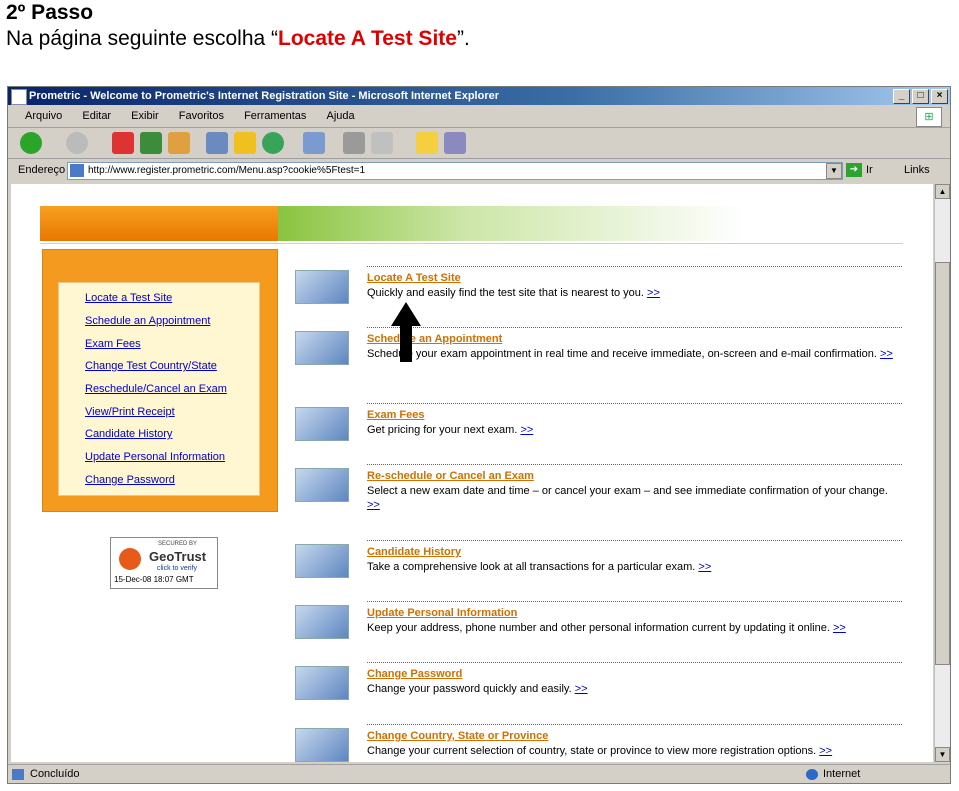 The image size is (959, 791). What do you see at coordinates (354, 143) in the screenshot?
I see `print-icon` at bounding box center [354, 143].